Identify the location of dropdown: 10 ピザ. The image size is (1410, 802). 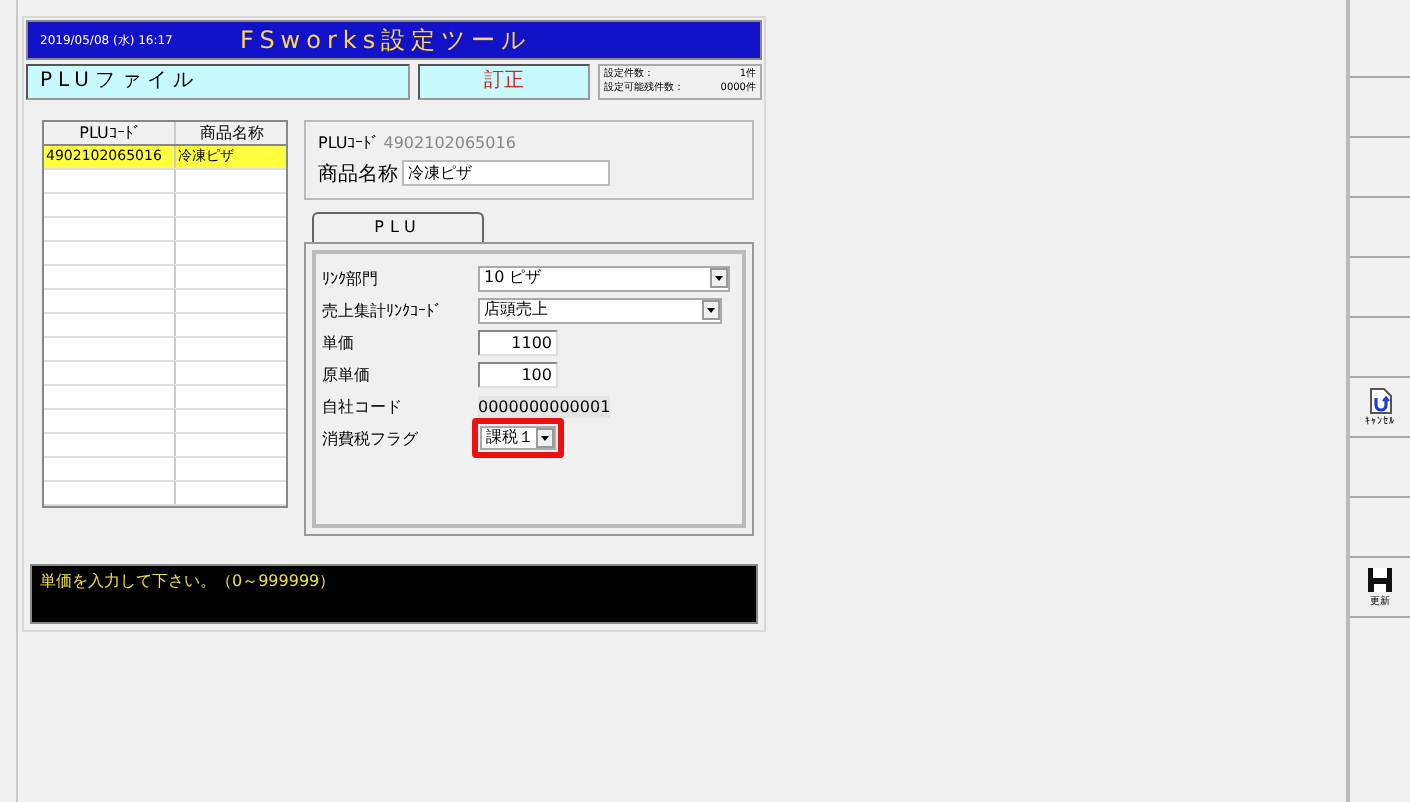
(604, 278).